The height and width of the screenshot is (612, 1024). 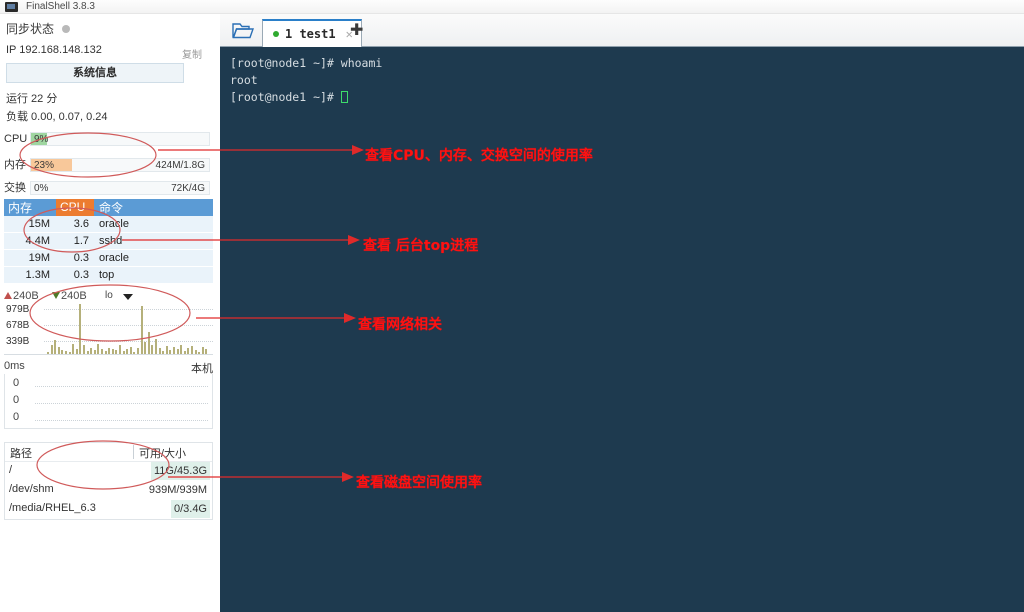 I want to click on process-header-cpu: CPU, so click(x=75, y=207).